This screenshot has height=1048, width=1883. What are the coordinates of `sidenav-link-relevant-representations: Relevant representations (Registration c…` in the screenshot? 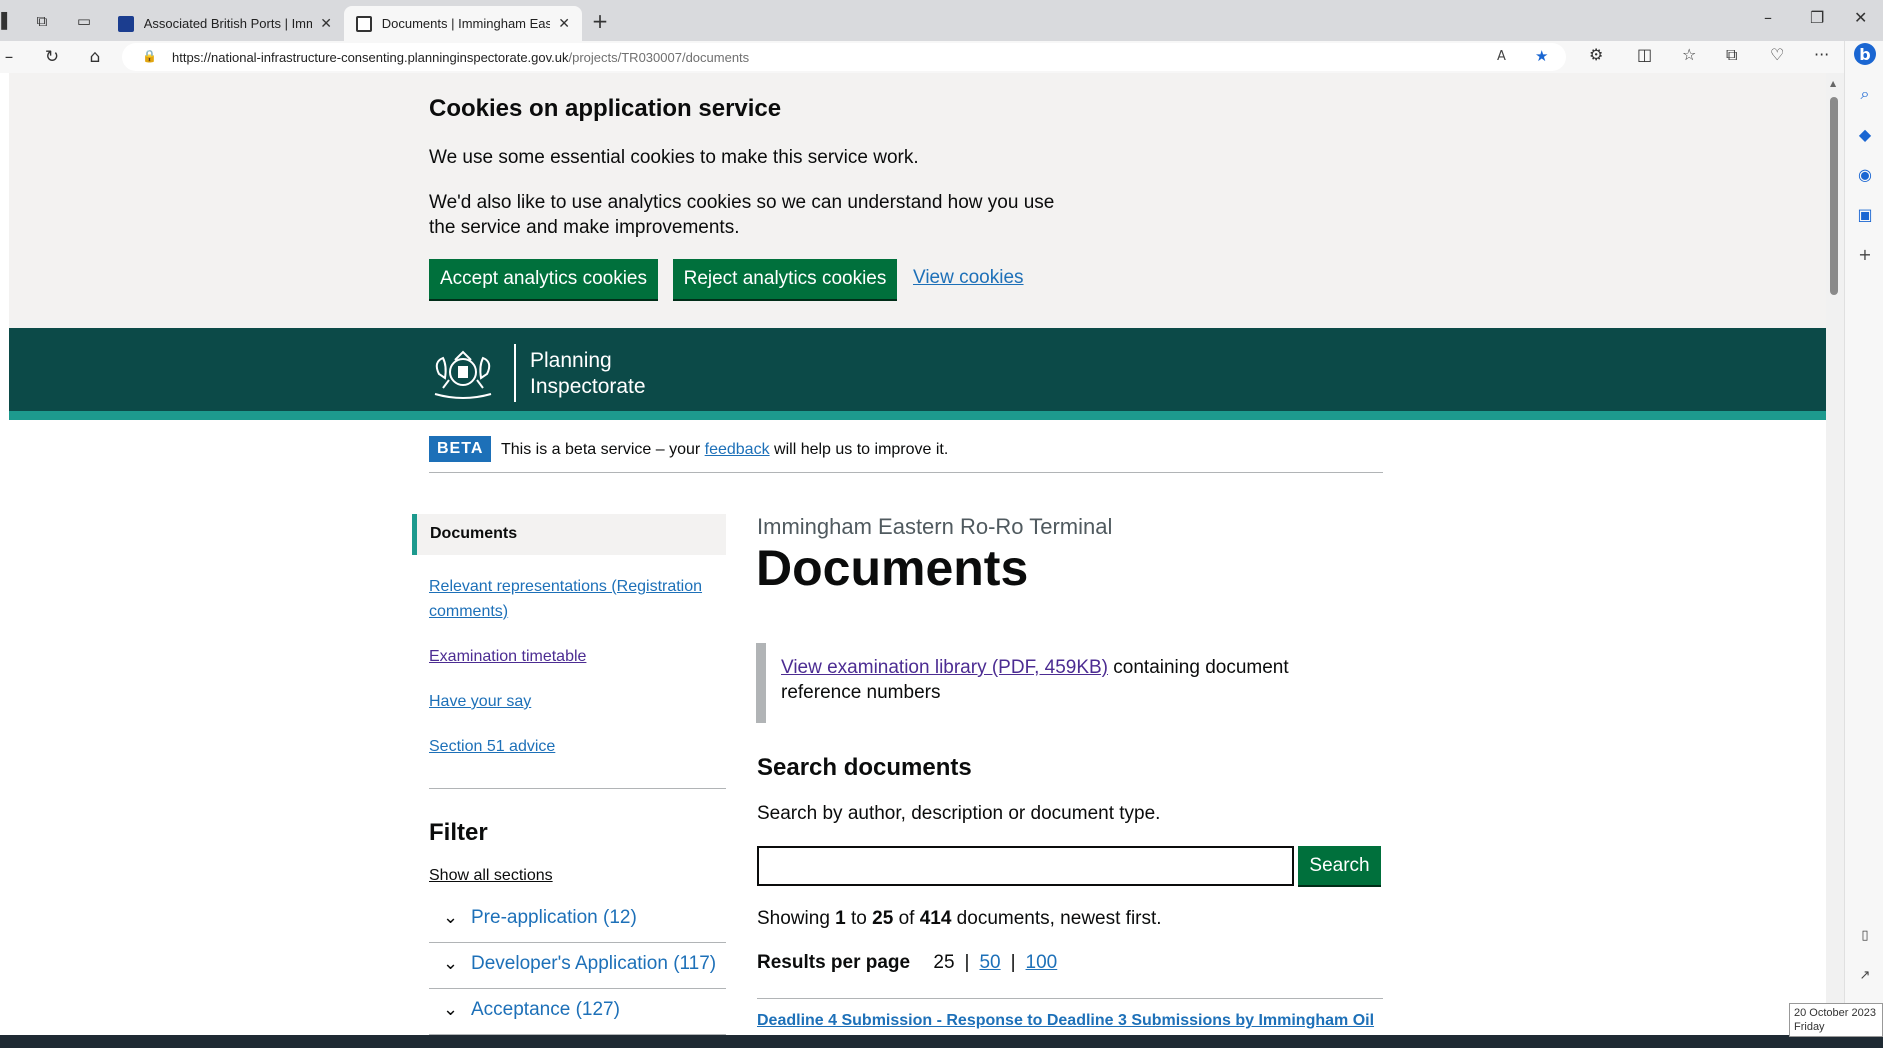 It's located at (574, 599).